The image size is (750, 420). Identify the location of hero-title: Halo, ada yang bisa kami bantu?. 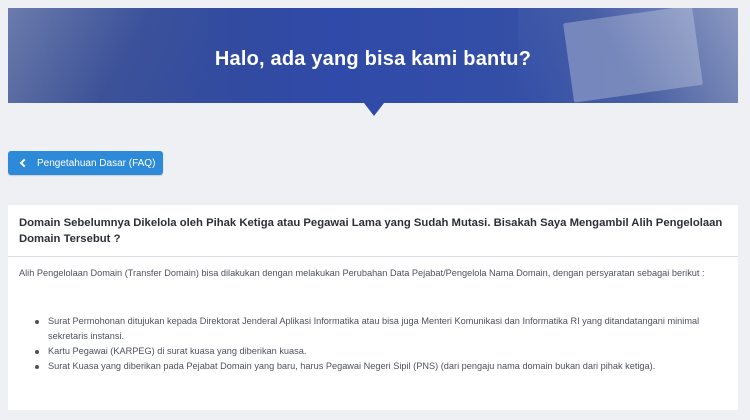
(373, 59).